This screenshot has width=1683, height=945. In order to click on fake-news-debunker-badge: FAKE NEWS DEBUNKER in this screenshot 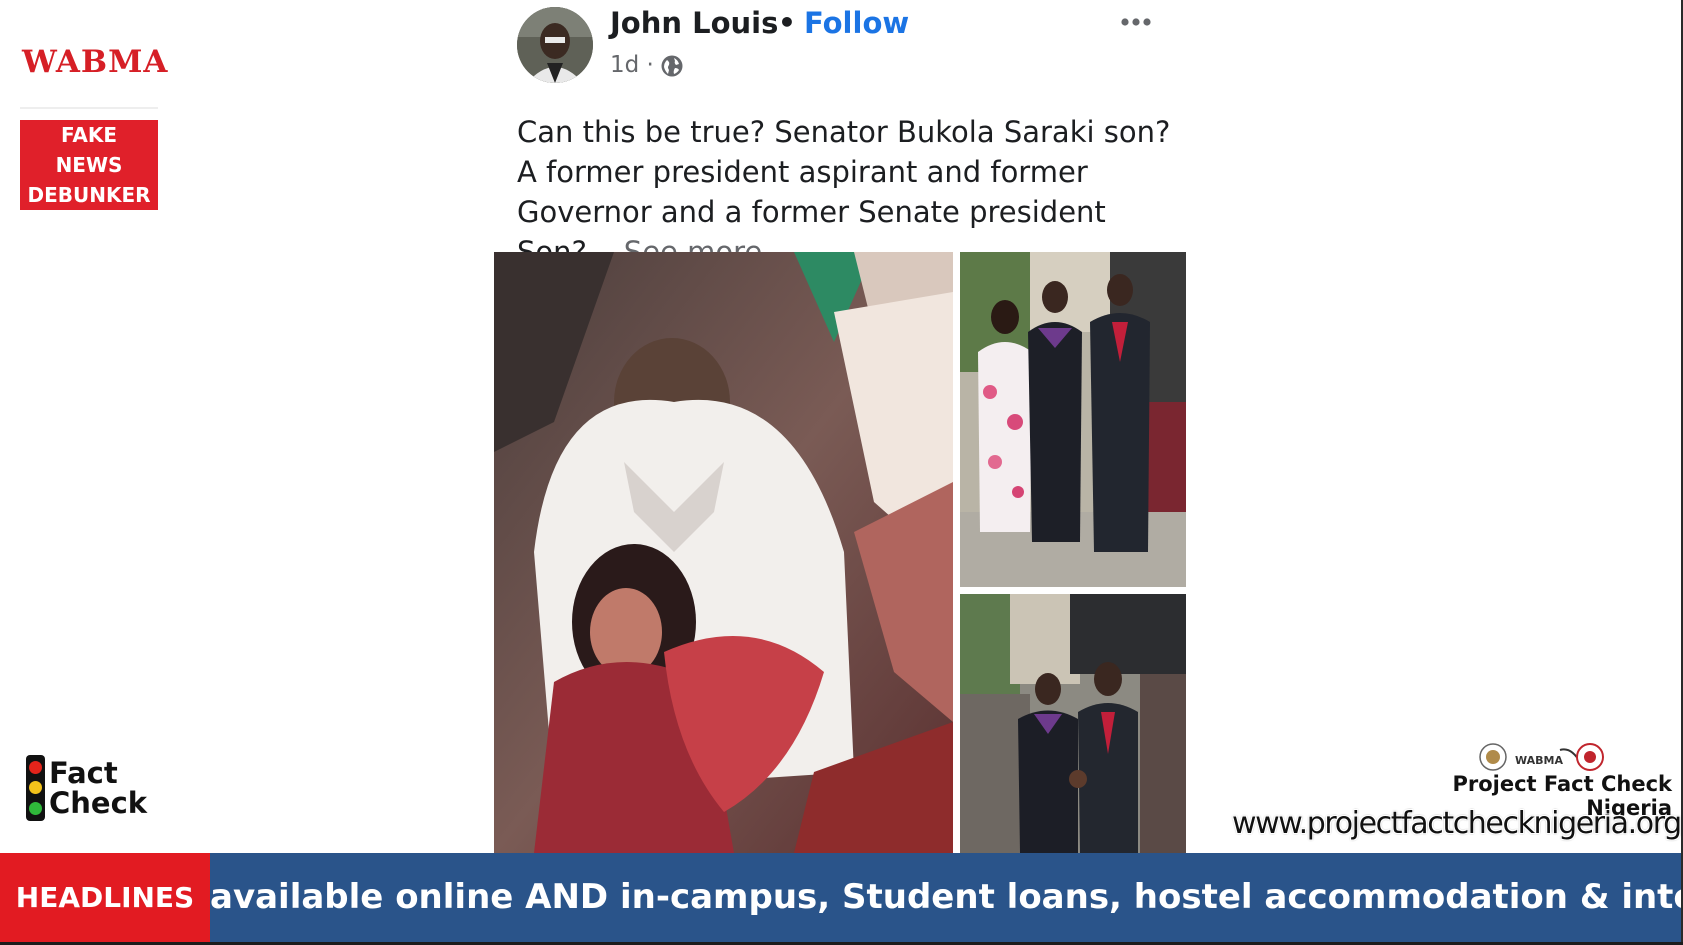, I will do `click(89, 165)`.